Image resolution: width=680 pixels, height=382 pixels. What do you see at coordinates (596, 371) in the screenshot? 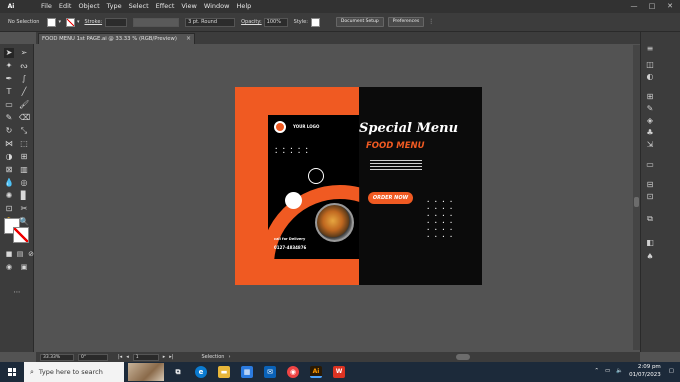
I see `chevron-up-icon: ⌃` at bounding box center [596, 371].